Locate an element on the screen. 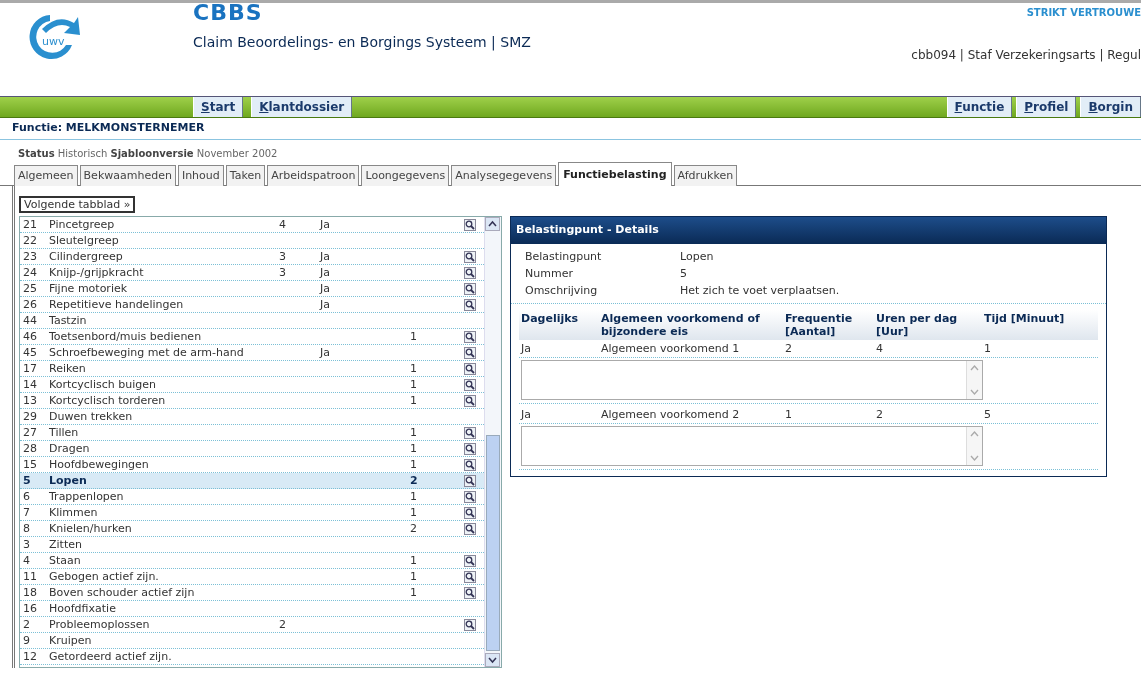  row-name: Hoofdbewegingen is located at coordinates (99, 464).